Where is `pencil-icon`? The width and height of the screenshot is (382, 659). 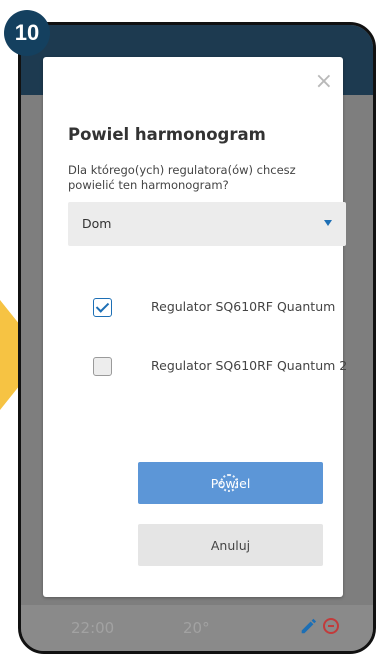
pencil-icon is located at coordinates (308, 626).